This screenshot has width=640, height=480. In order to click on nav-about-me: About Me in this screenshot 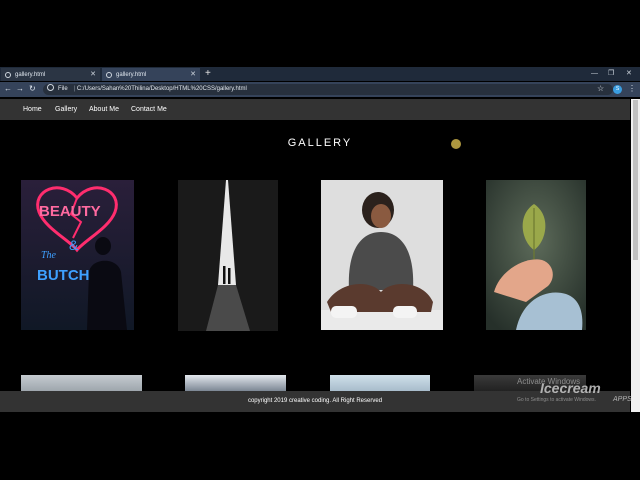, I will do `click(104, 109)`.